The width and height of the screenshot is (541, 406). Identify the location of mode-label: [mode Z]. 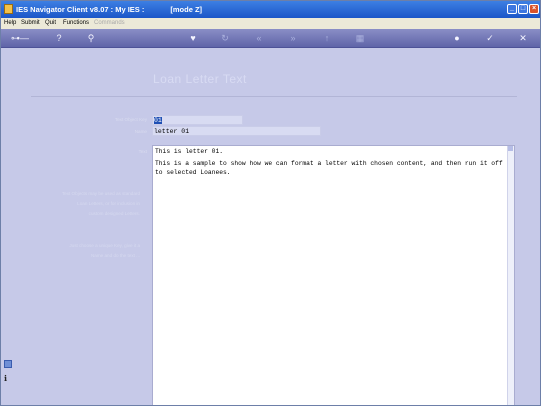
(186, 9).